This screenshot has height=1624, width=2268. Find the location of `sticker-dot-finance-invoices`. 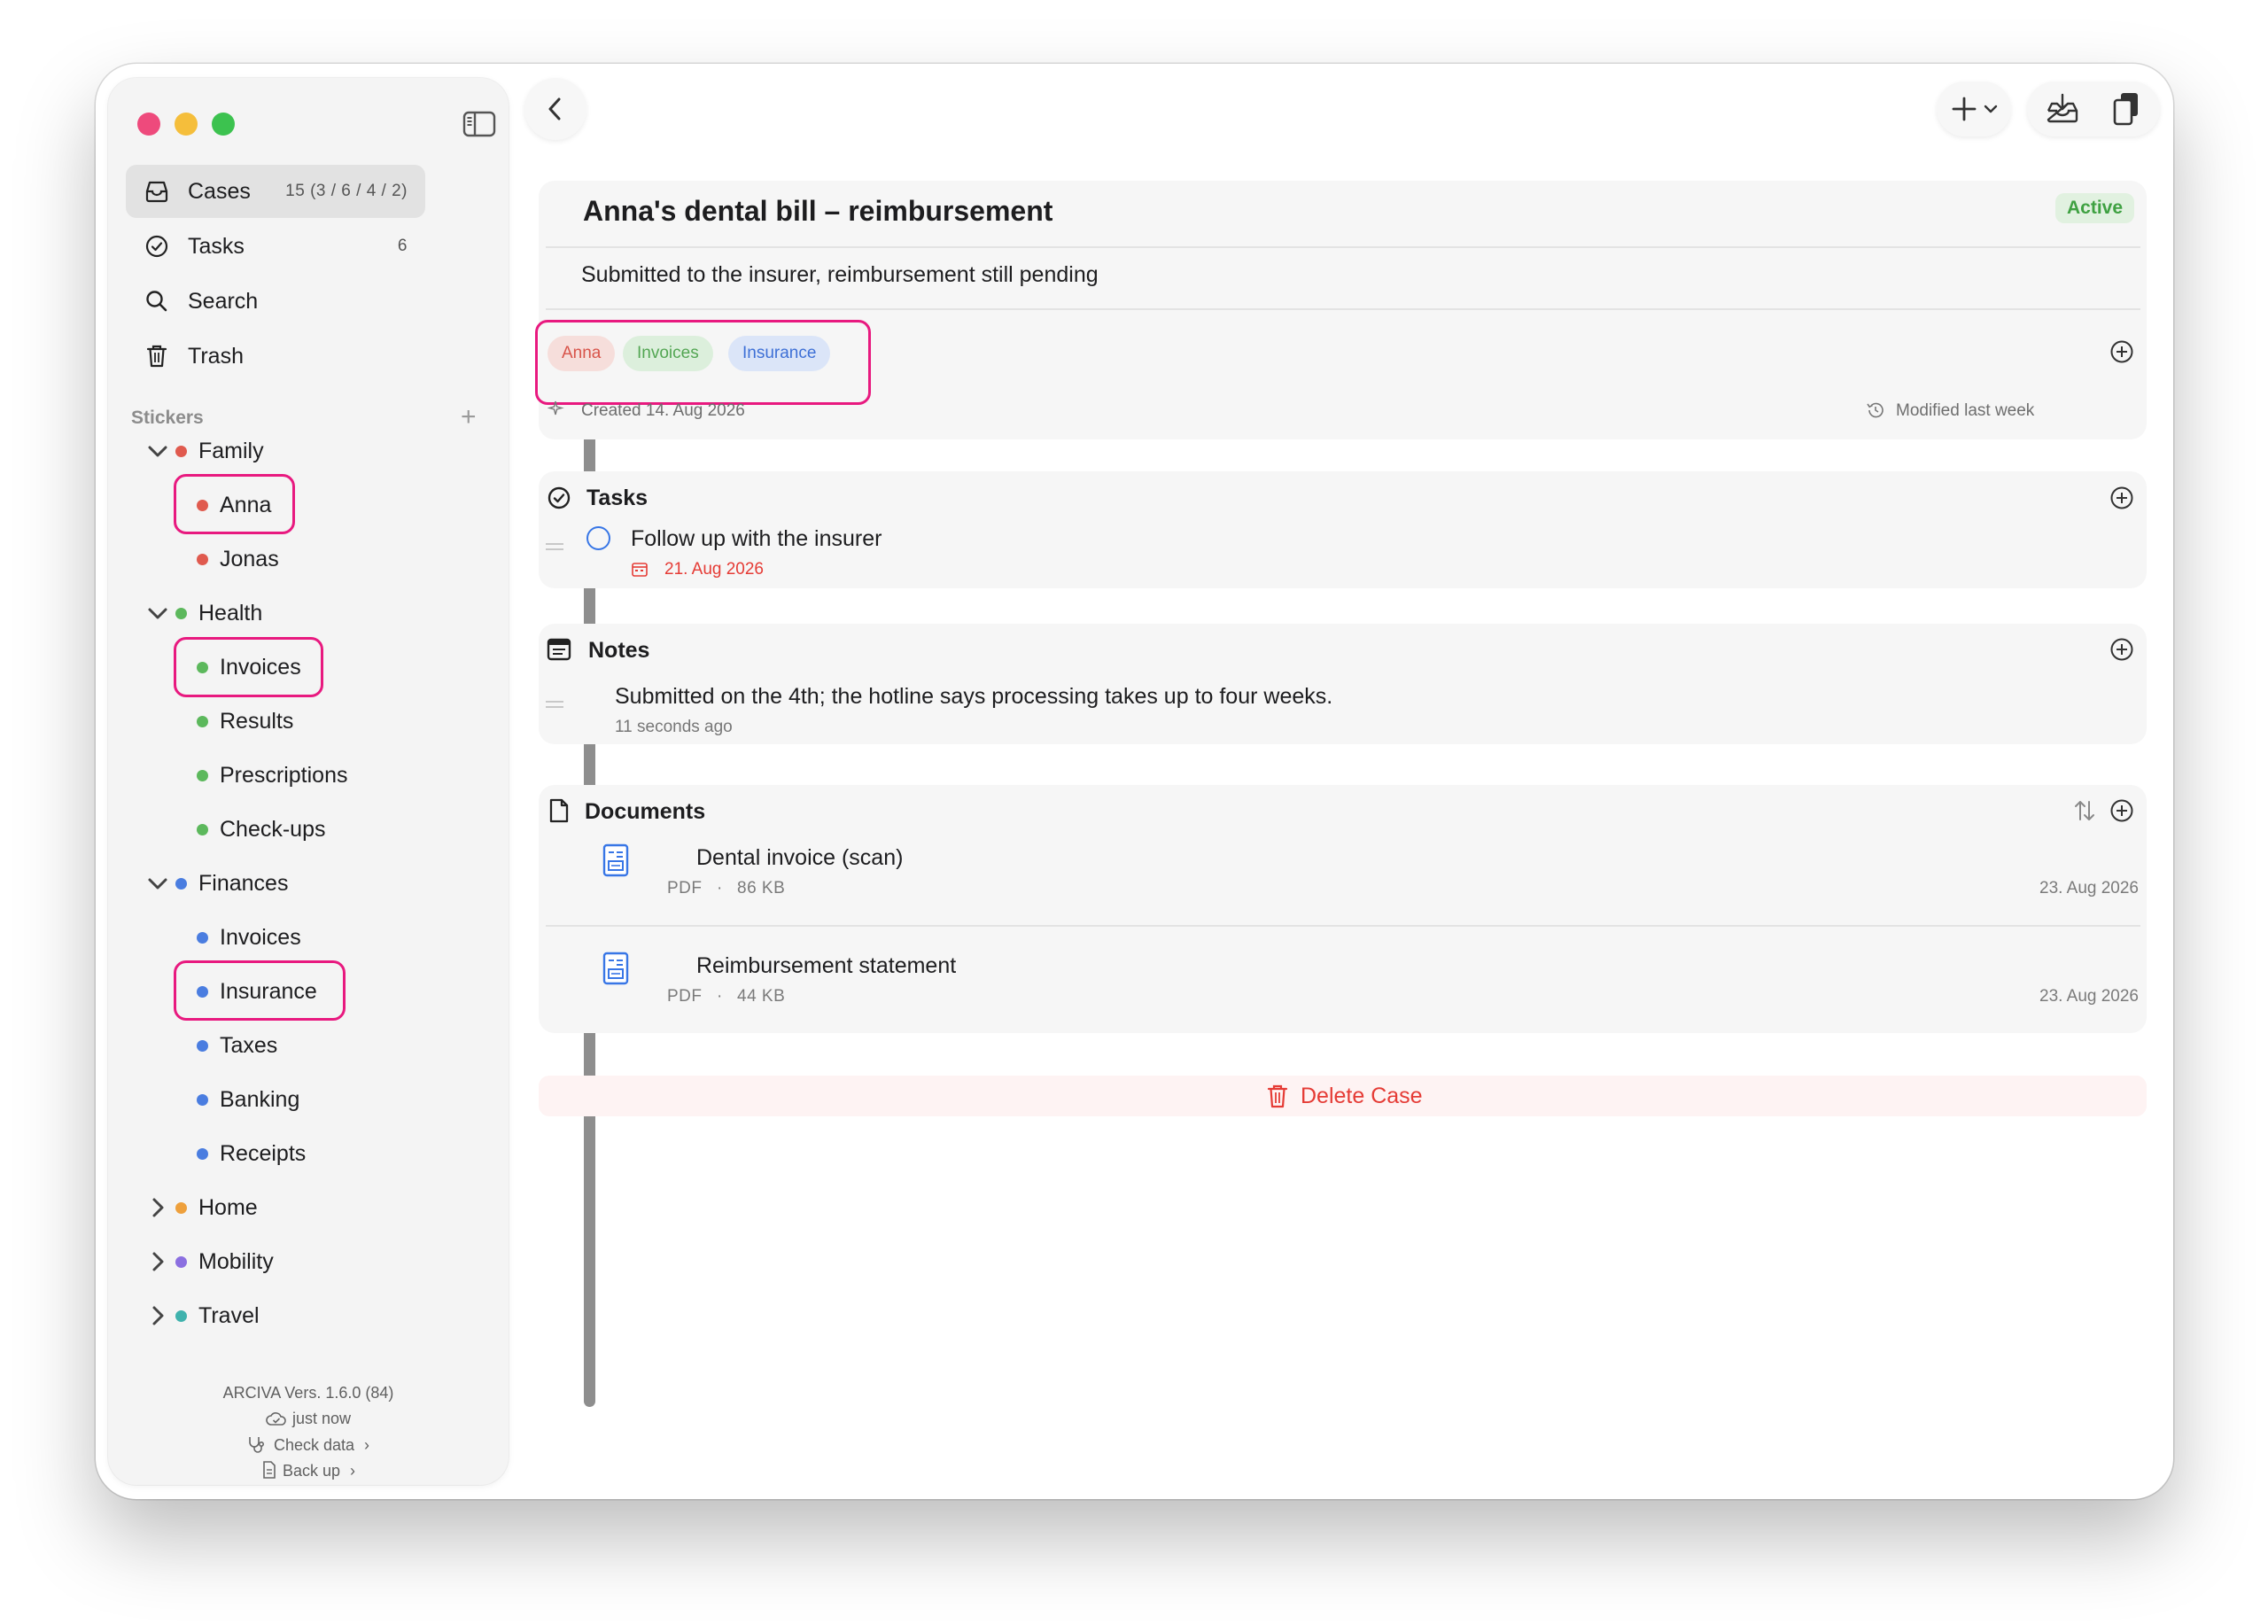

sticker-dot-finance-invoices is located at coordinates (202, 937).